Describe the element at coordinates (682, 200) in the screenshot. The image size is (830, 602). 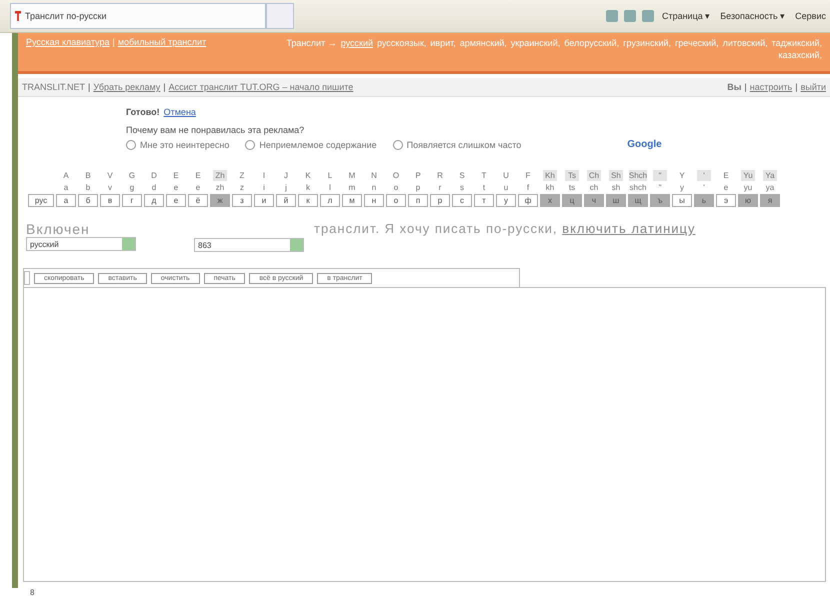
I see `keyboard-key: ы` at that location.